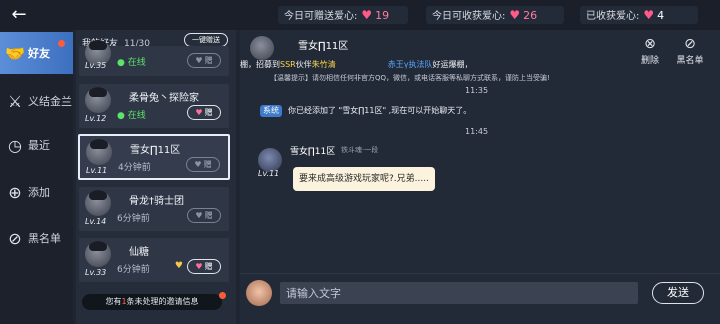 This screenshot has width=720, height=324. What do you see at coordinates (360, 150) in the screenshot?
I see `sender-title: 铁斗魂·一段` at bounding box center [360, 150].